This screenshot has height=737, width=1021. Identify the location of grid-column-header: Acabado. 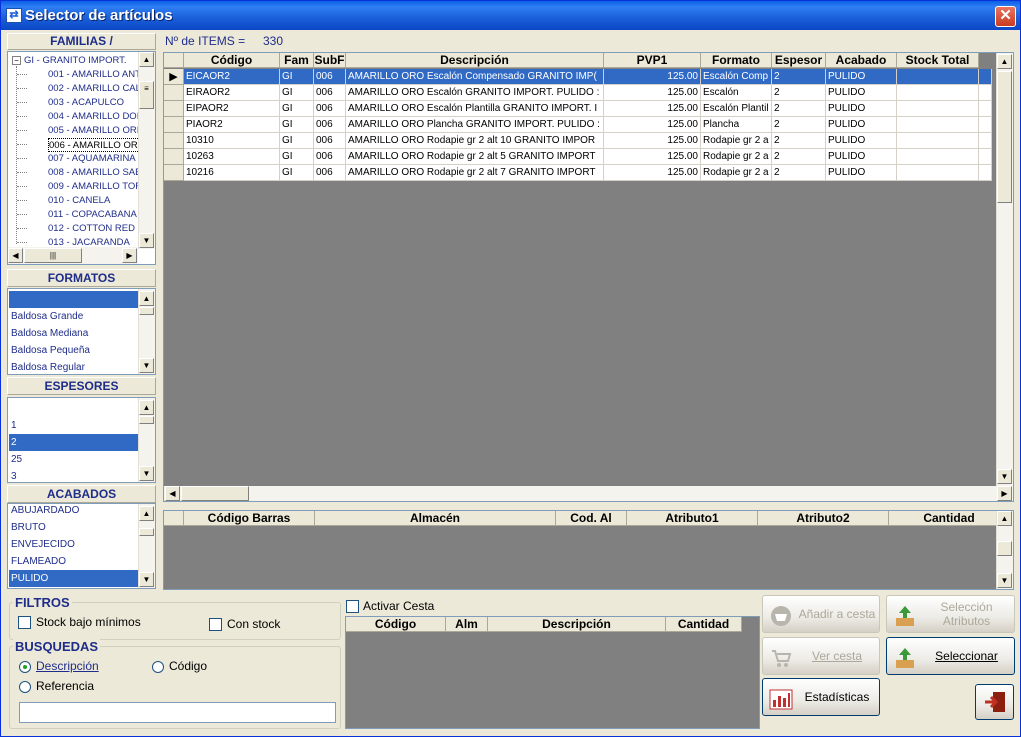
(861, 60).